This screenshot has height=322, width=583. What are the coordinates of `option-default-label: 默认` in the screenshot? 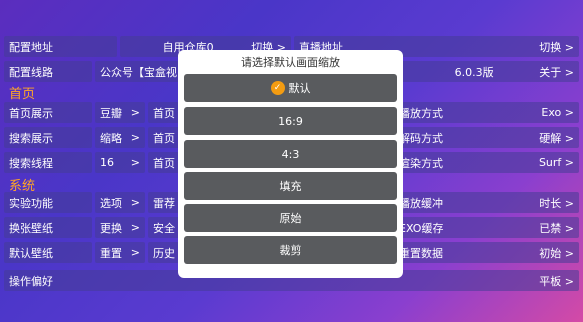 It's located at (299, 88).